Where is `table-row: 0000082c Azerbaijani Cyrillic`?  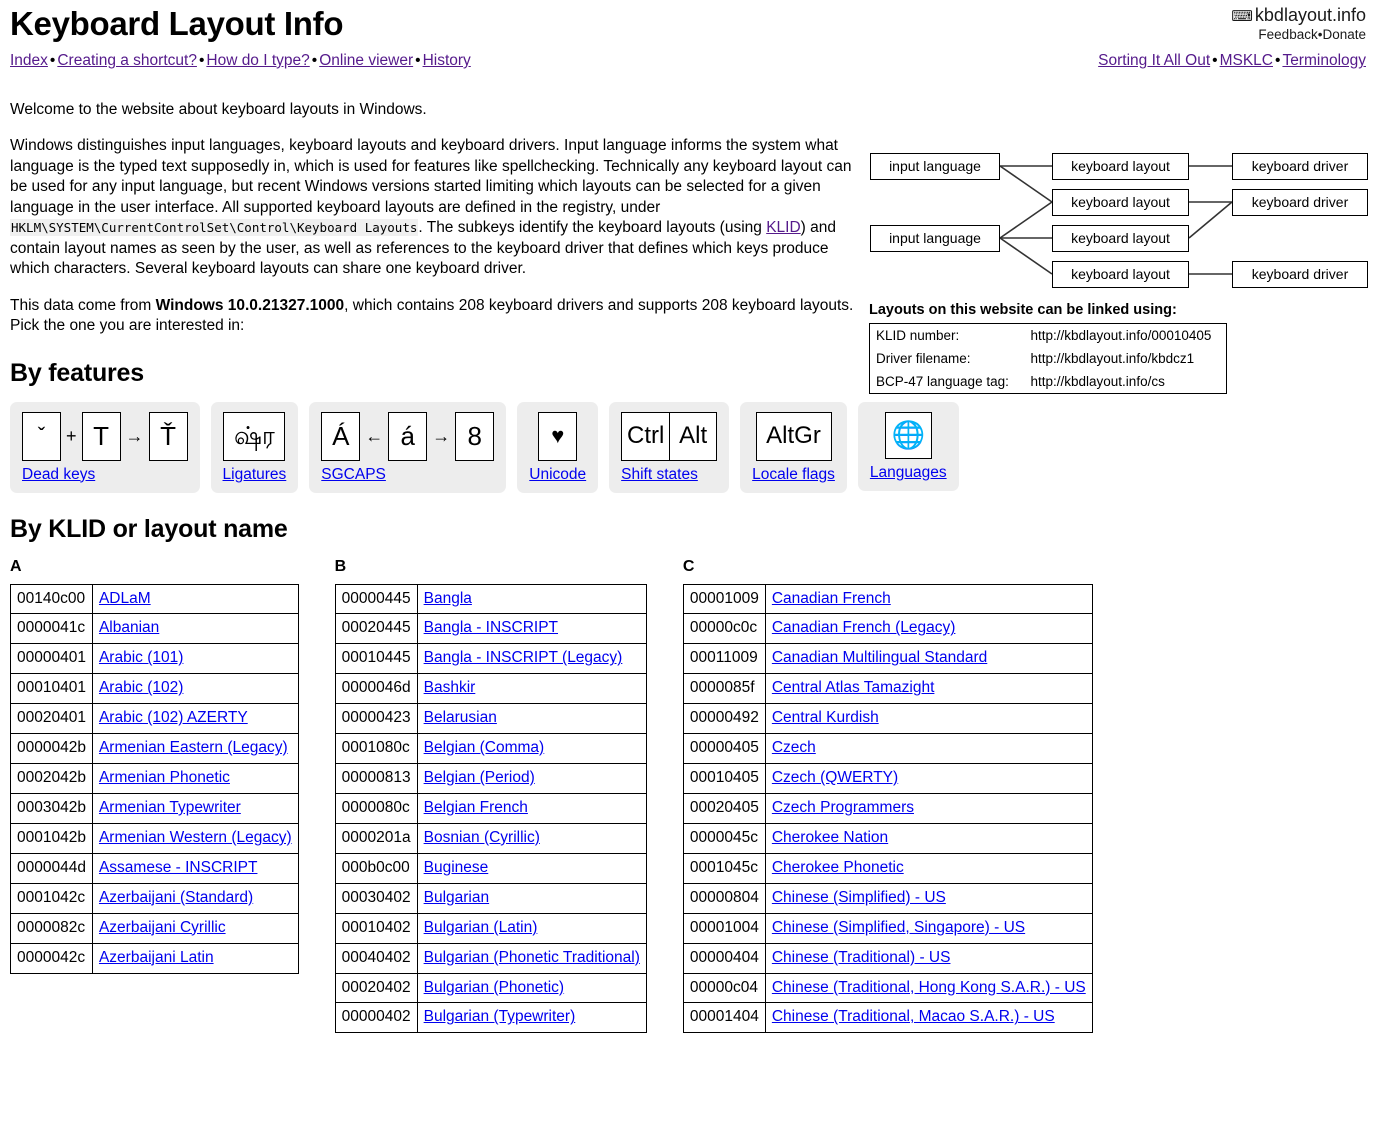
table-row: 0000082c Azerbaijani Cyrillic is located at coordinates (154, 928).